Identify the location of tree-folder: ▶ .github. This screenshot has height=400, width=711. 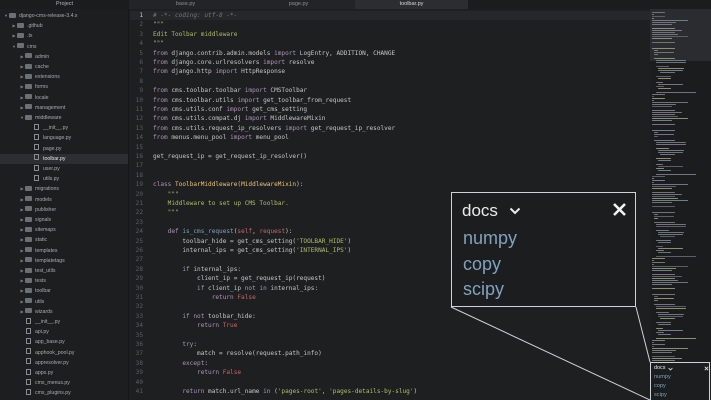
(64, 26).